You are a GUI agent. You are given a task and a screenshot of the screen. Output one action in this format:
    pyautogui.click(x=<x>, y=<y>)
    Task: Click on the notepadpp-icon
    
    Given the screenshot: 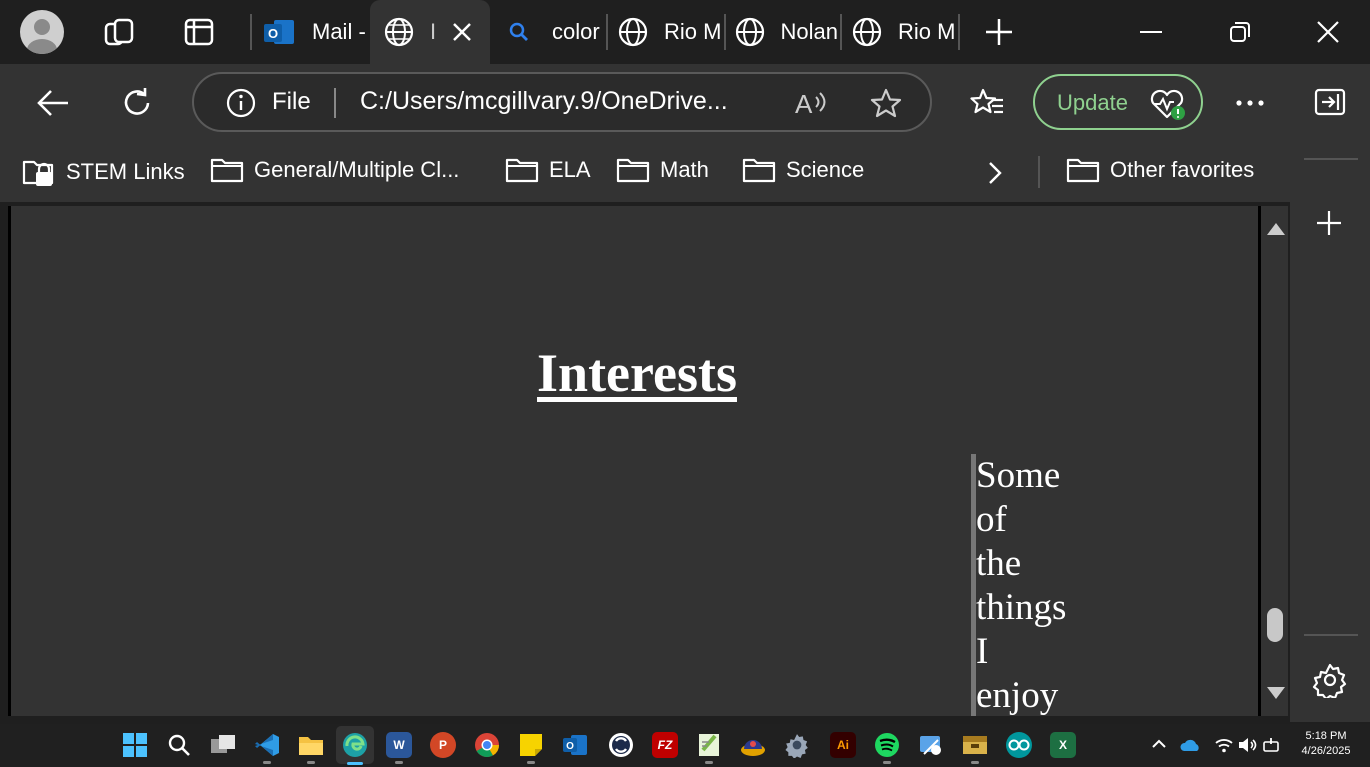 What is the action you would take?
    pyautogui.click(x=709, y=748)
    